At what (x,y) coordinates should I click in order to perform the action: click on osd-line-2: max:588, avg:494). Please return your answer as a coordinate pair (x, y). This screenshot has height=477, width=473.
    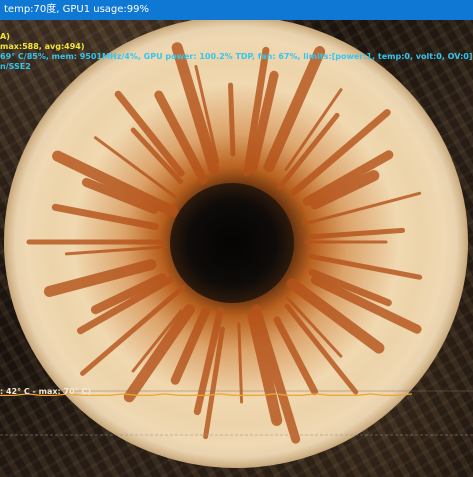
    Looking at the image, I should click on (42, 46).